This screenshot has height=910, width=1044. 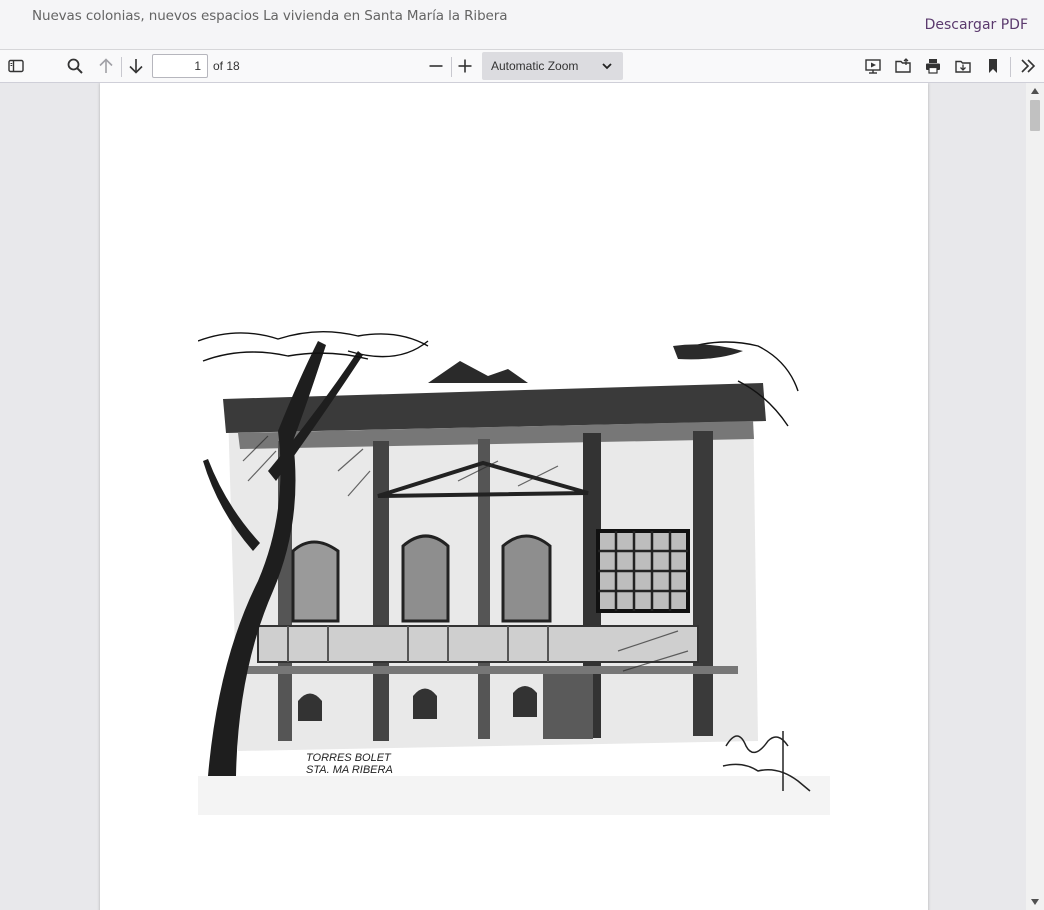 What do you see at coordinates (226, 66) in the screenshot?
I see `page-count-label: of 18` at bounding box center [226, 66].